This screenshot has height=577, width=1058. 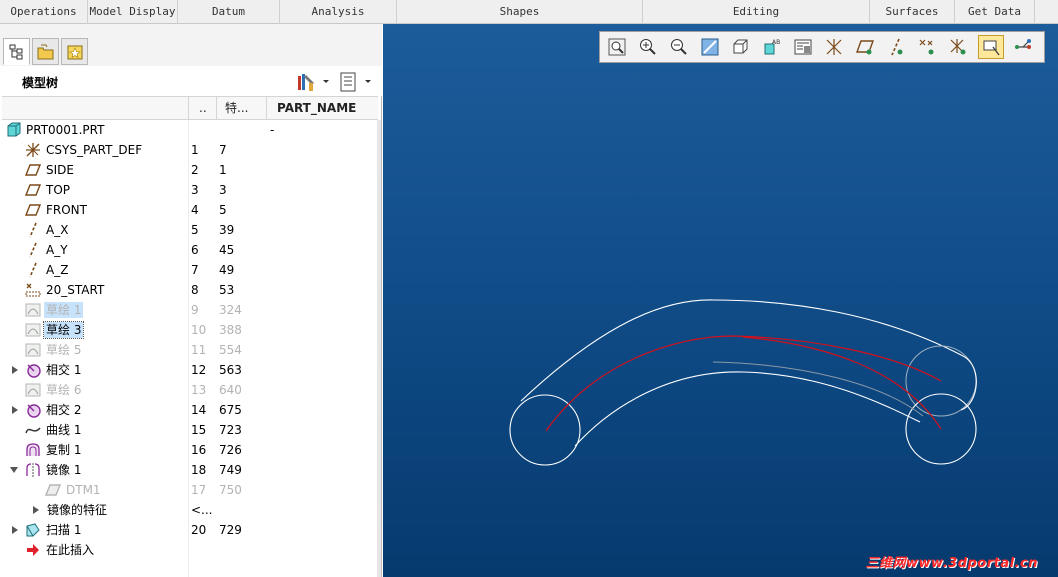 I want to click on tab-operations: Operations, so click(x=44, y=12).